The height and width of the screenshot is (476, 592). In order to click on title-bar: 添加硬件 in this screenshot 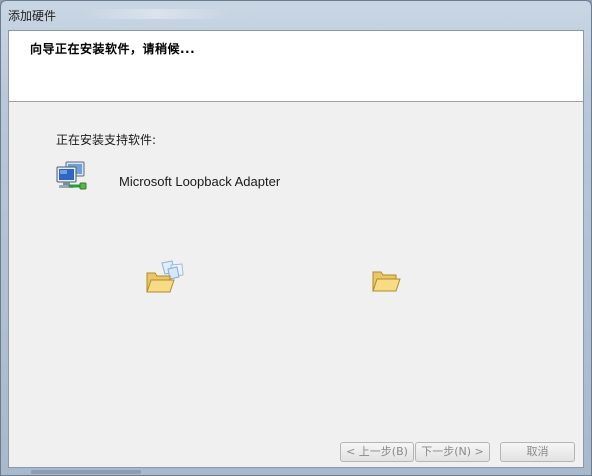, I will do `click(296, 15)`.